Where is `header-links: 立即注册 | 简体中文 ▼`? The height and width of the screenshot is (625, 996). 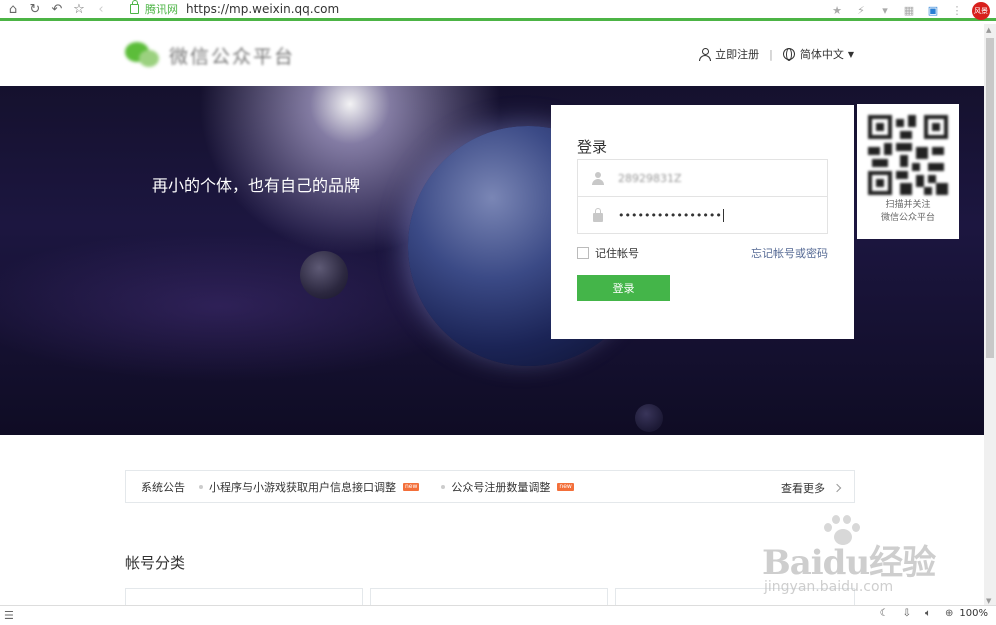
header-links: 立即注册 | 简体中文 ▼ is located at coordinates (776, 54).